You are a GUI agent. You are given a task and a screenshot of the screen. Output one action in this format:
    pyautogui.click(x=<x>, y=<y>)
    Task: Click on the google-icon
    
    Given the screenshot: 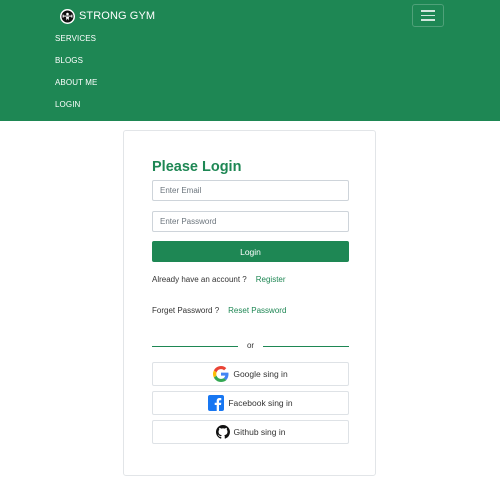 What is the action you would take?
    pyautogui.click(x=221, y=374)
    